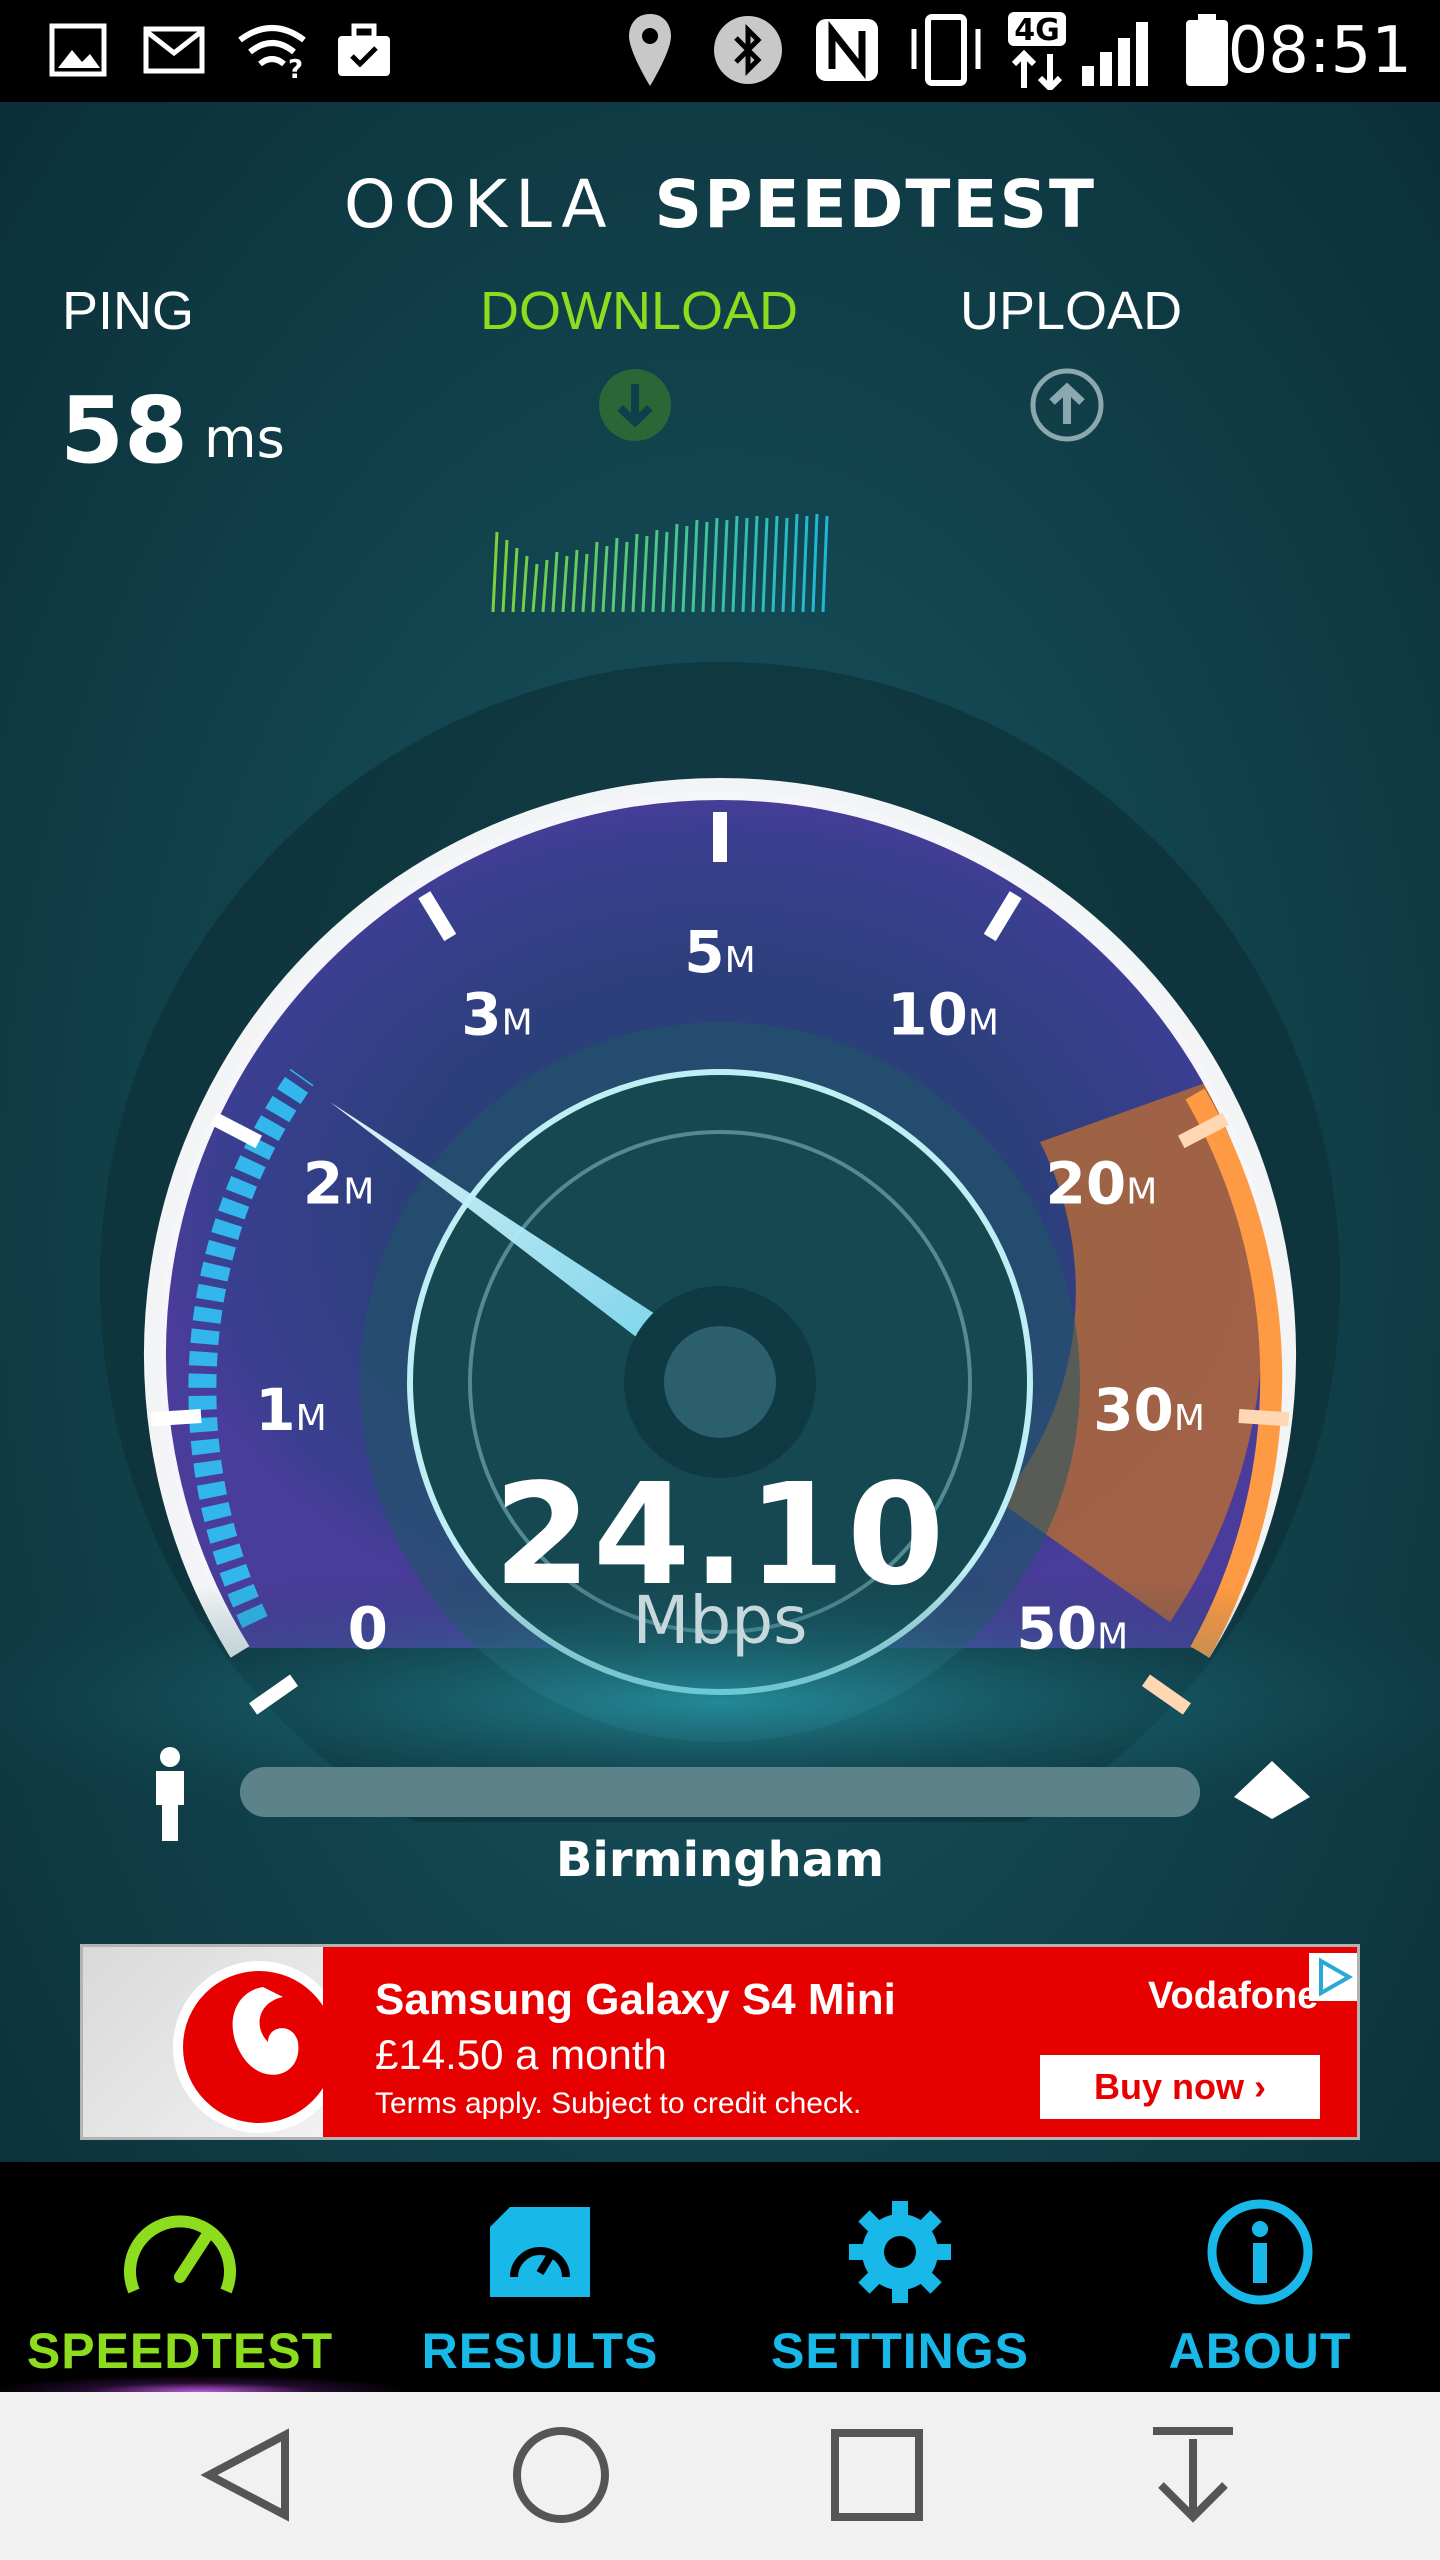 The width and height of the screenshot is (1440, 2560). I want to click on notification-pull-icon, so click(1193, 2475).